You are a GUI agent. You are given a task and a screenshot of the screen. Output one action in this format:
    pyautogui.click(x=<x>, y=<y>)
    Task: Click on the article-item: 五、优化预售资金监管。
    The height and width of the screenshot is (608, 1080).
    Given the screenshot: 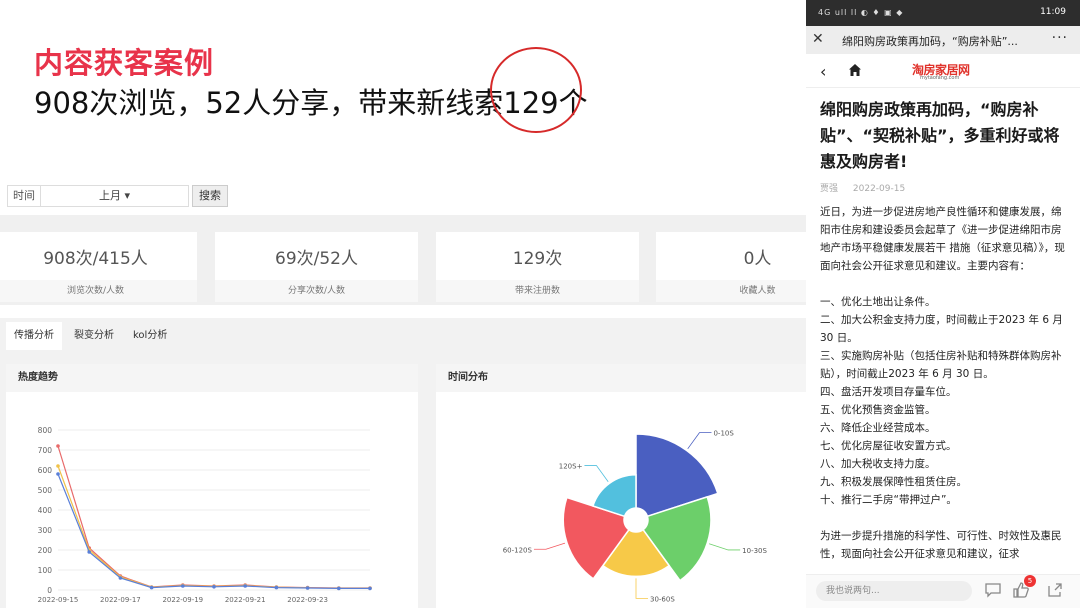 What is the action you would take?
    pyautogui.click(x=878, y=410)
    